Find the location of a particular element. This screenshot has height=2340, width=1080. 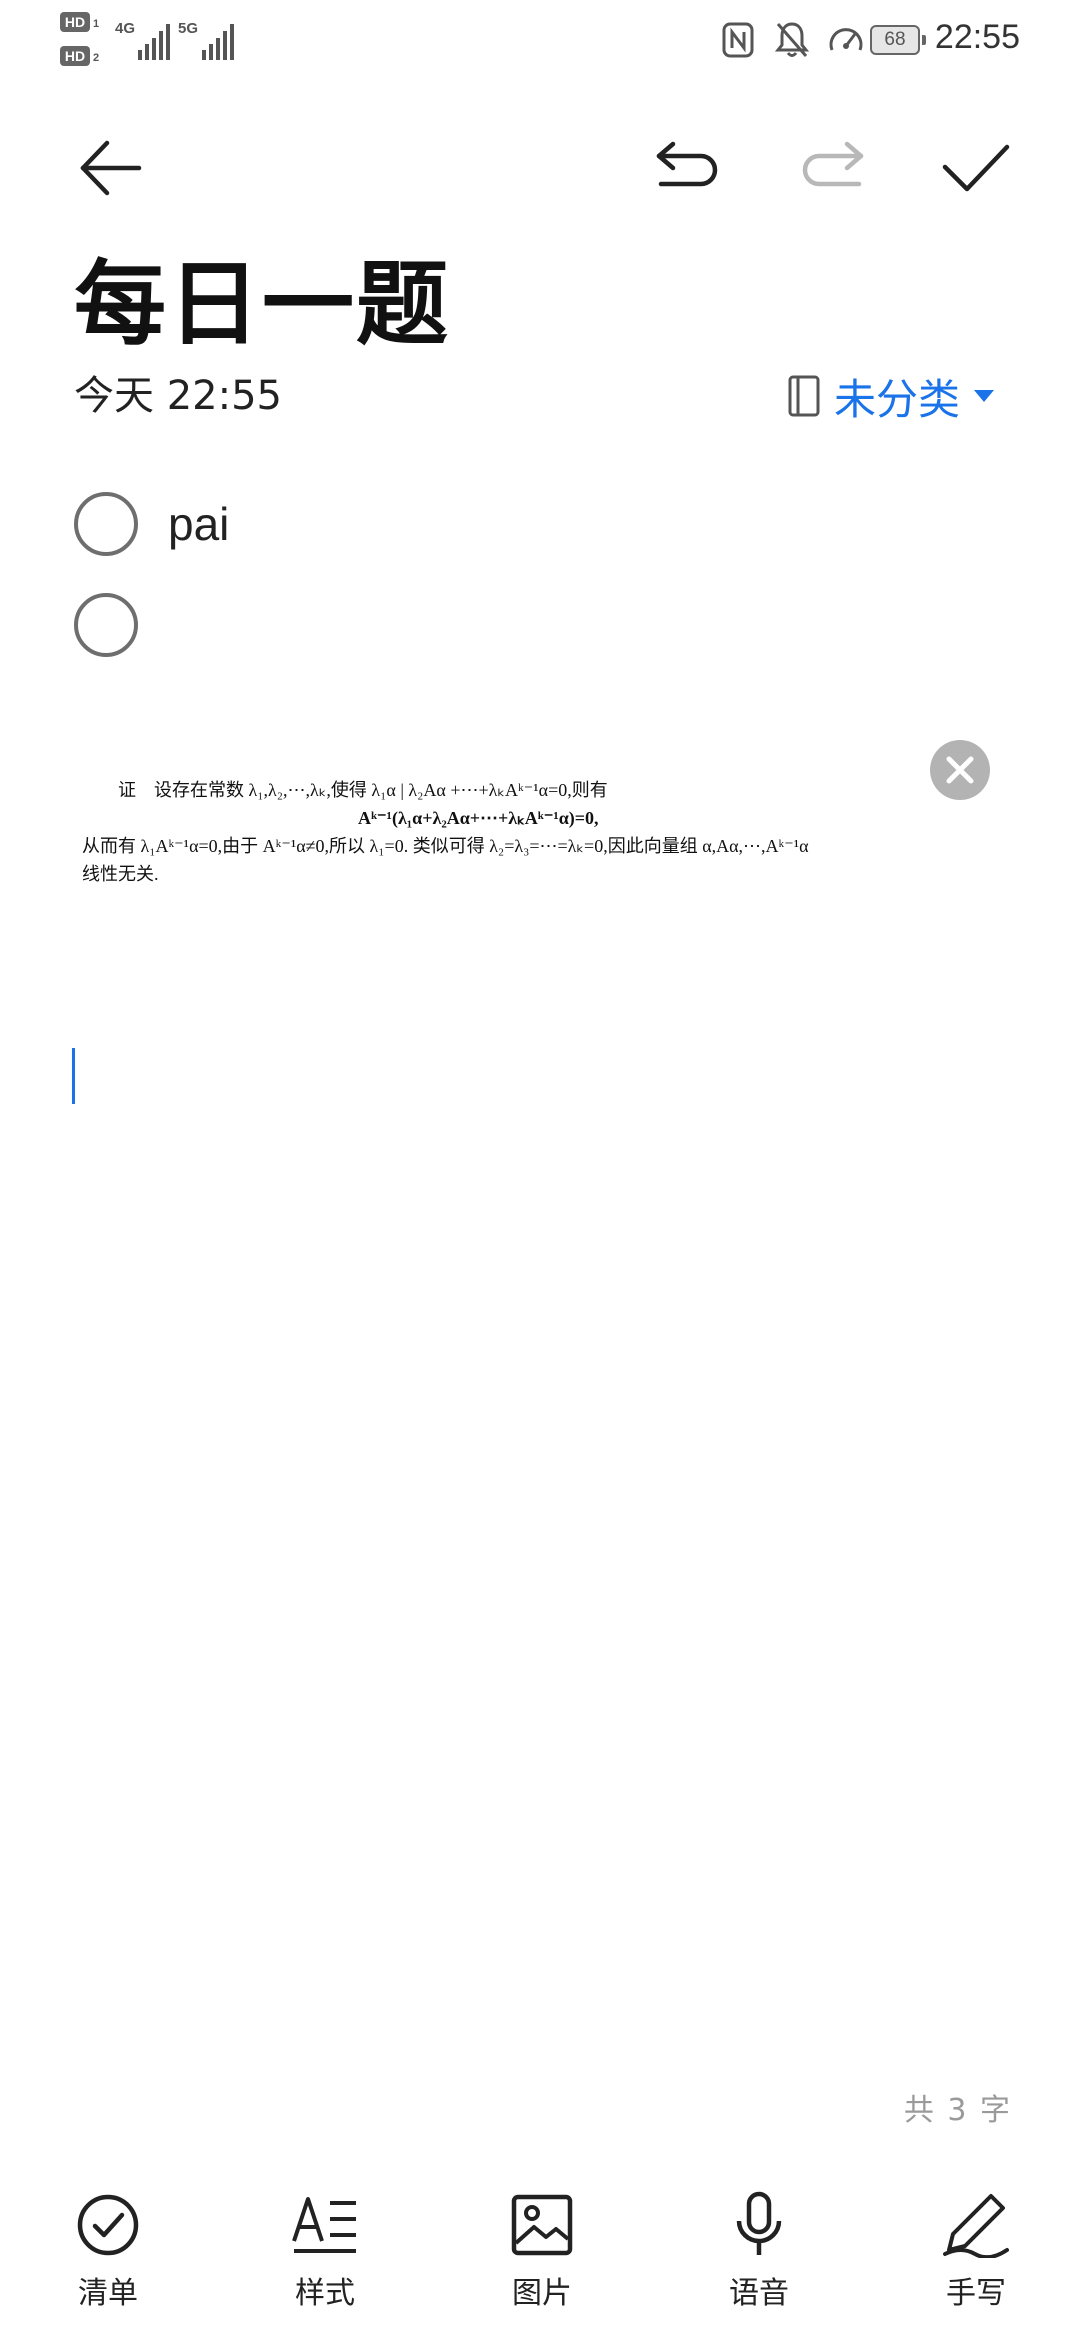

hd-badge-2-sub: 2 is located at coordinates (96, 58).